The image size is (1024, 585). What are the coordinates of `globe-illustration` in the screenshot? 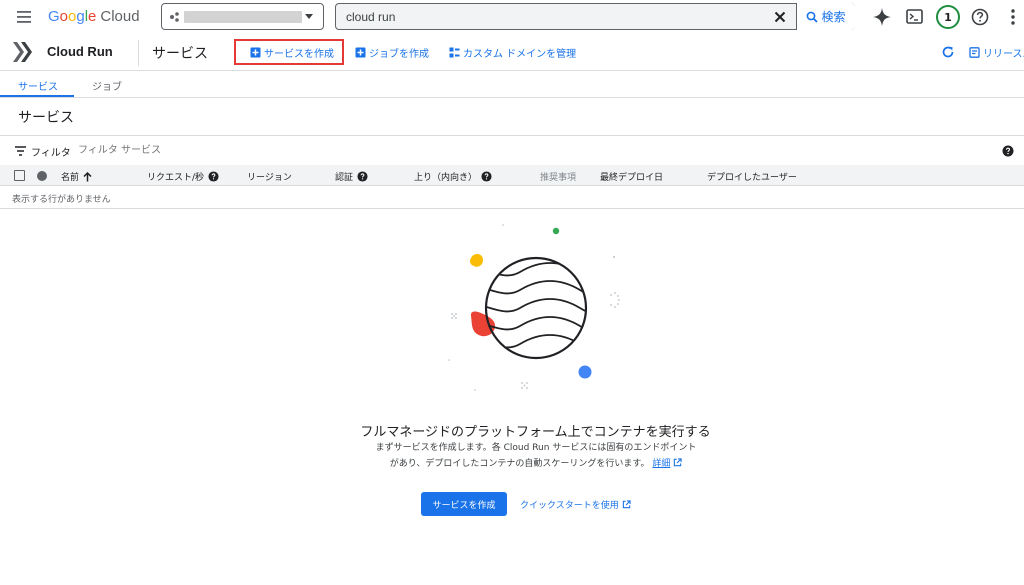 It's located at (530, 310).